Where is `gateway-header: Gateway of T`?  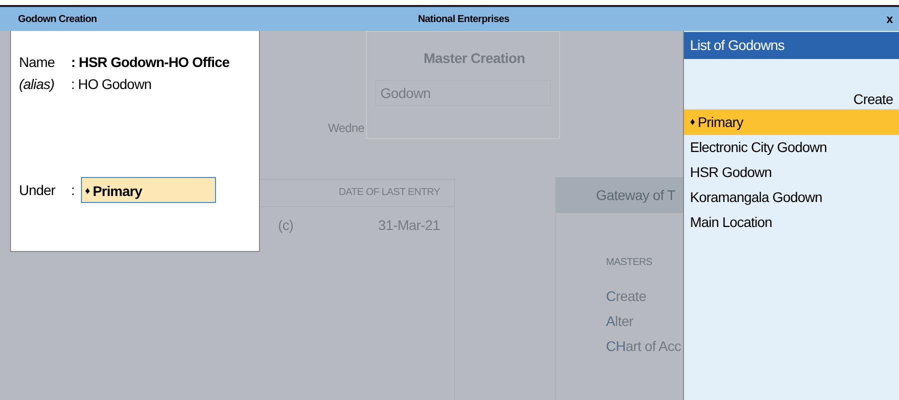
gateway-header: Gateway of T is located at coordinates (619, 195).